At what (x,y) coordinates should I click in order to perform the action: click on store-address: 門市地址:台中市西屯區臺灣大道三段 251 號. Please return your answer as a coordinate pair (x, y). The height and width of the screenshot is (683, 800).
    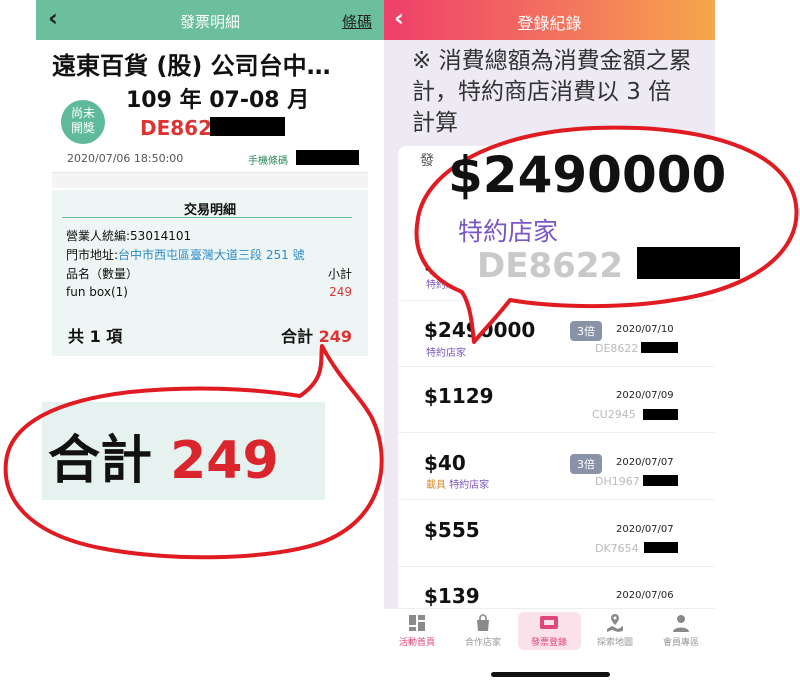
    Looking at the image, I should click on (185, 254).